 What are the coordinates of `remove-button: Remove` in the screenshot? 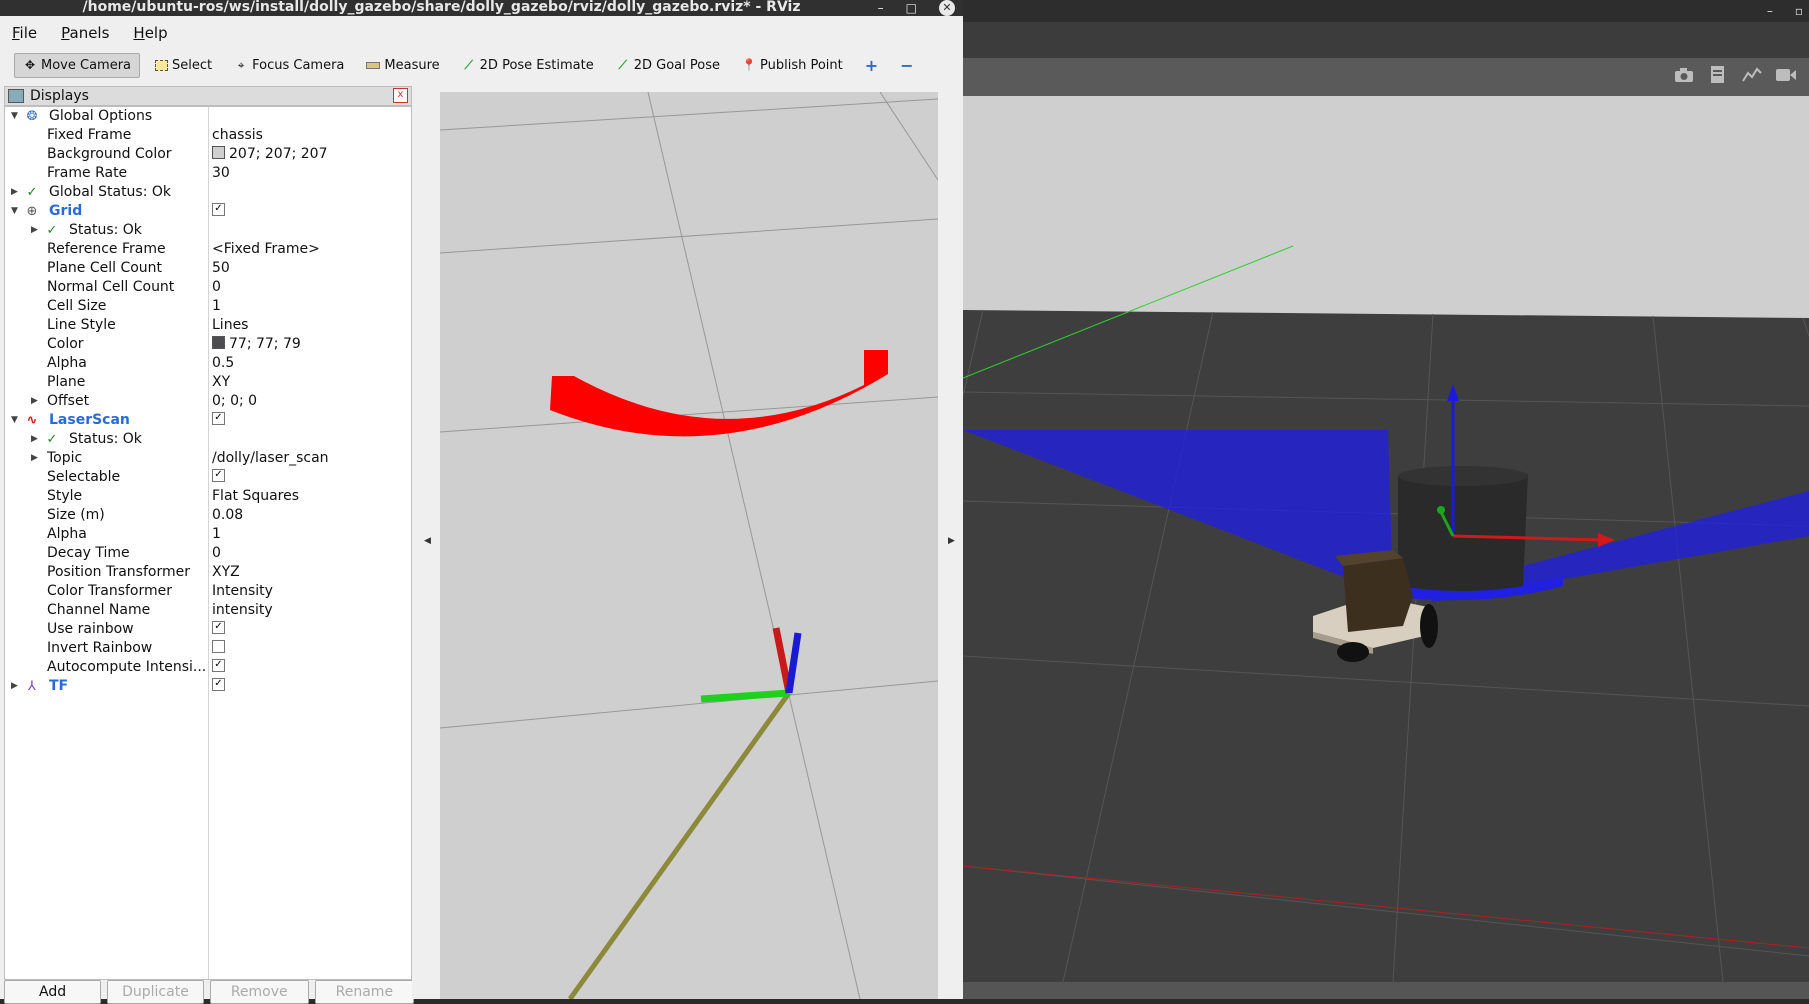 It's located at (259, 992).